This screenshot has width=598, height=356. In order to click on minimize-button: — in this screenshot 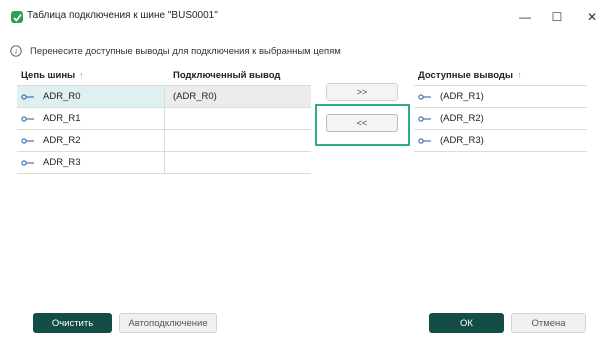, I will do `click(525, 17)`.